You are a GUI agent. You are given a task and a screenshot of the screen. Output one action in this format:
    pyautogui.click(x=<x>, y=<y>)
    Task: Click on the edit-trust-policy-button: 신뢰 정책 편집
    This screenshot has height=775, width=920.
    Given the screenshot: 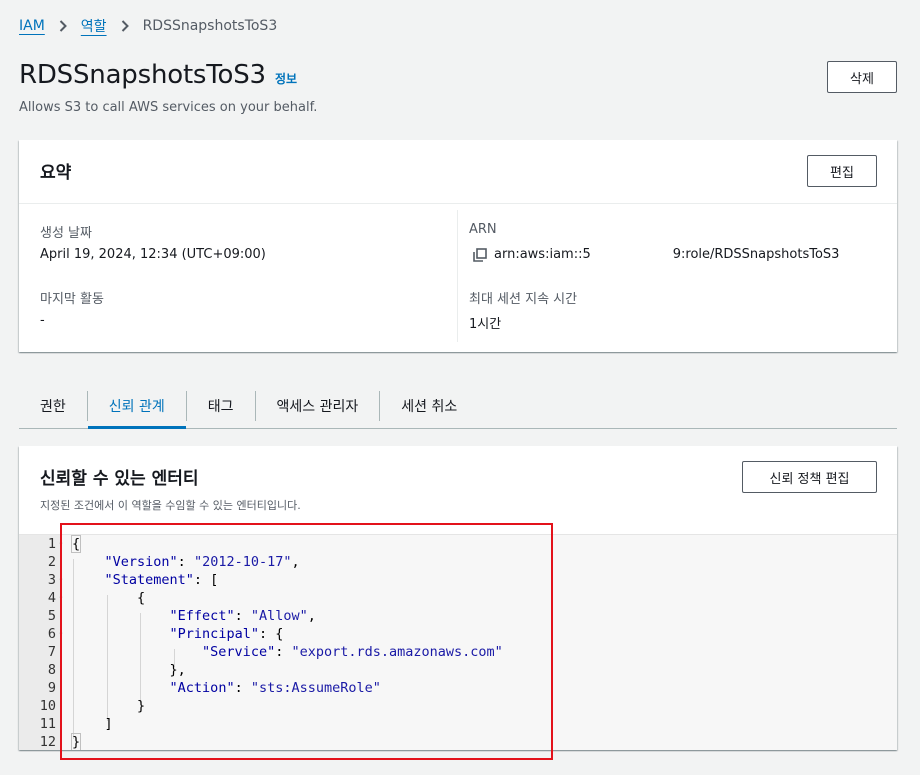 What is the action you would take?
    pyautogui.click(x=809, y=477)
    